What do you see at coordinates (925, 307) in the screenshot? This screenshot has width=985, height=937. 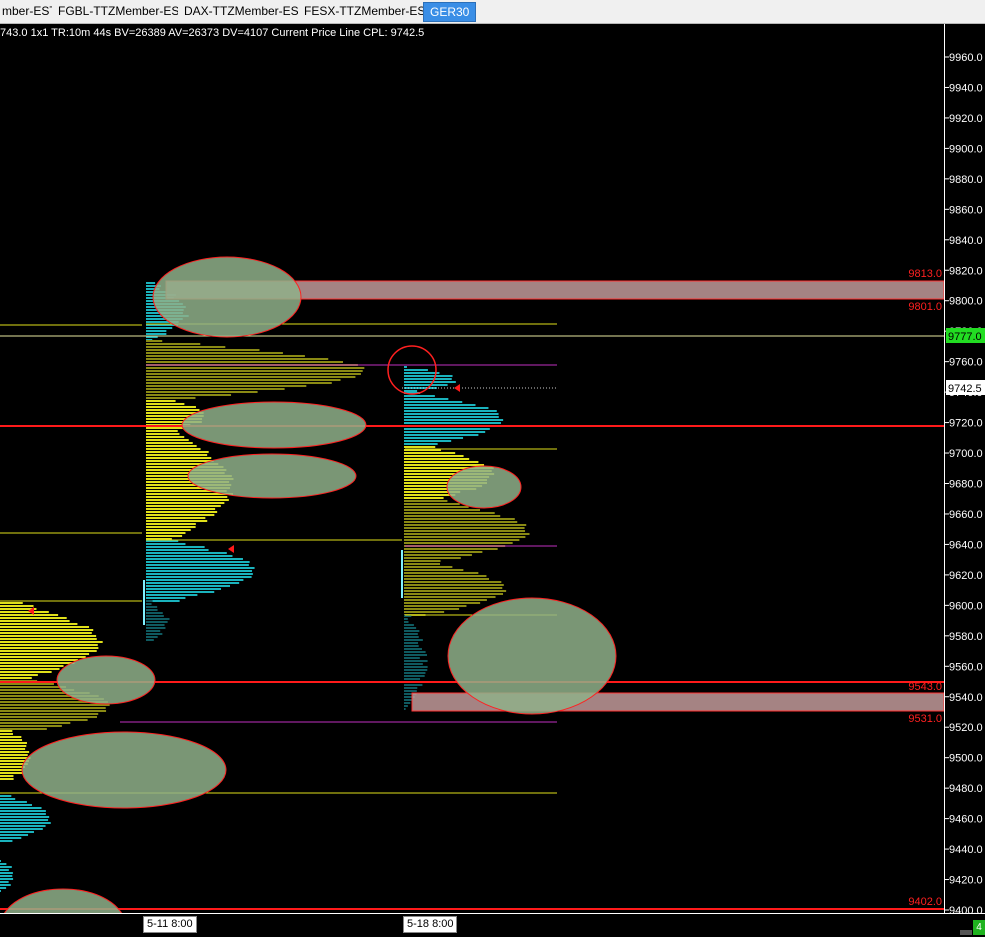 I see `level-price-label: 9801.0` at bounding box center [925, 307].